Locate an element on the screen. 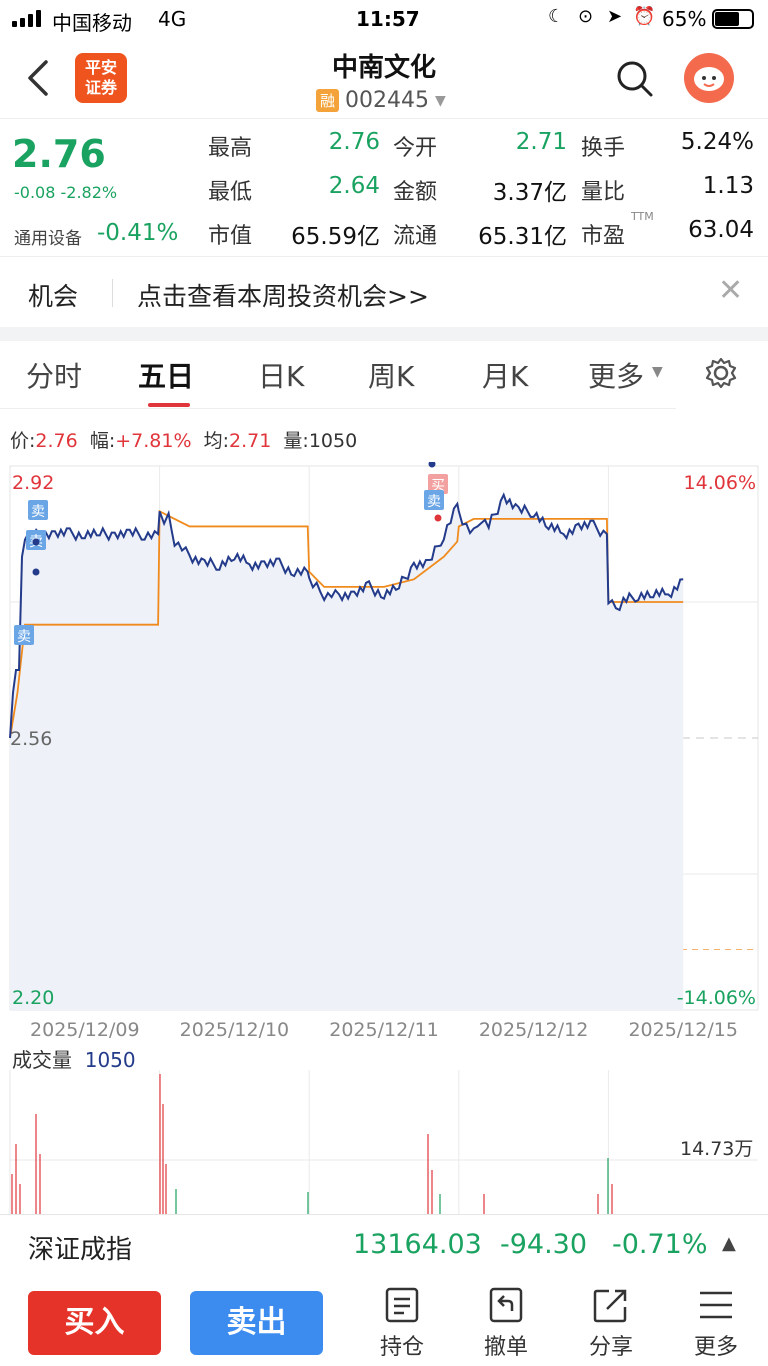 Image resolution: width=768 pixels, height=1366 pixels. info-volume: 1050 is located at coordinates (333, 441).